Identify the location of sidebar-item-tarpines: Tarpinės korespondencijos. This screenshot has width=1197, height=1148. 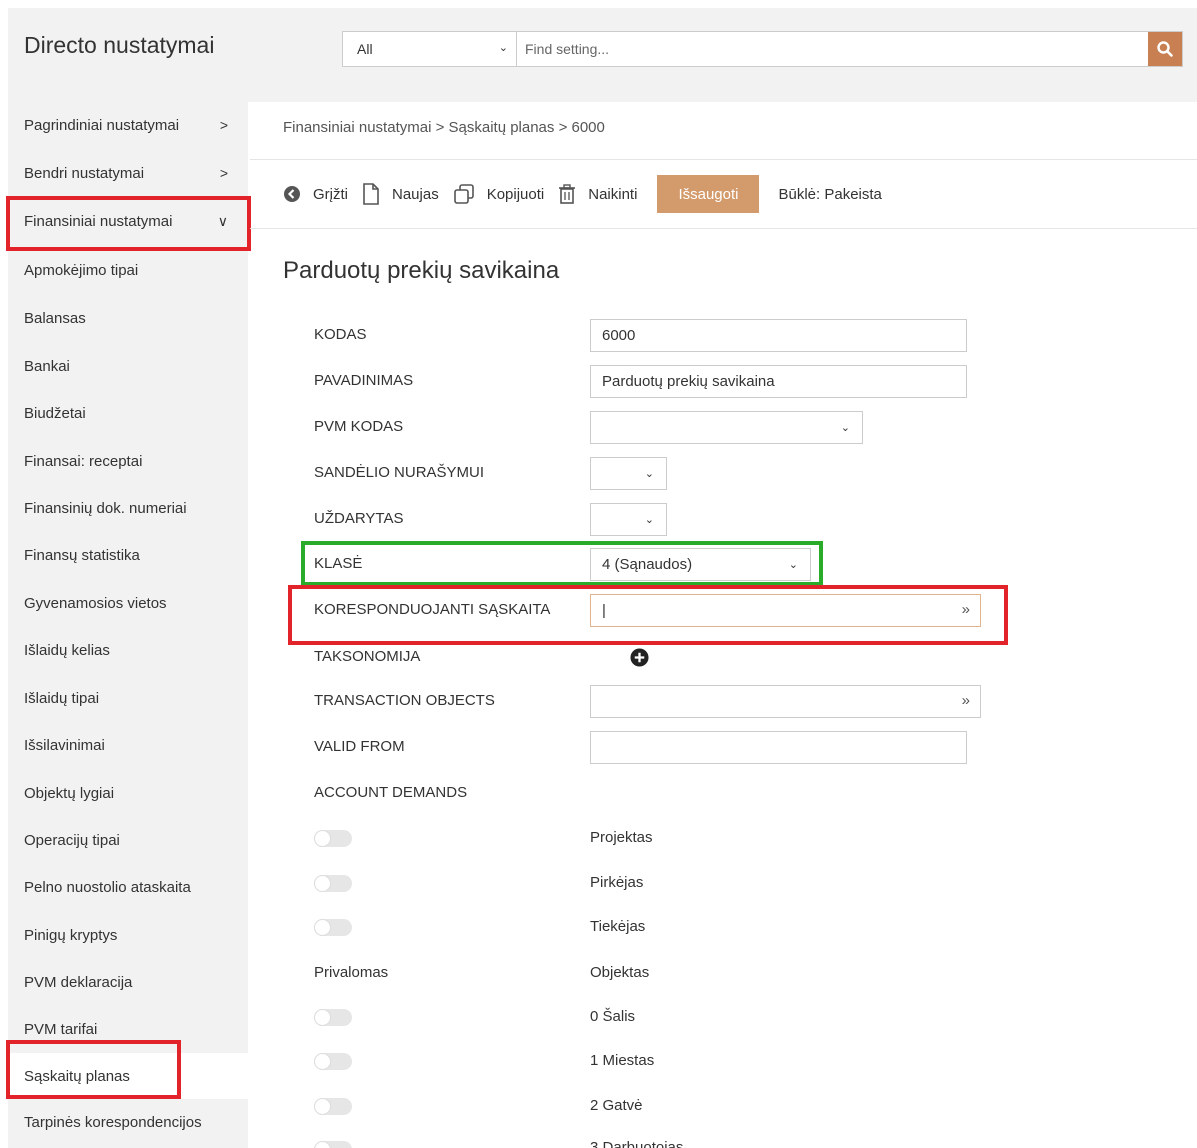
(128, 1124).